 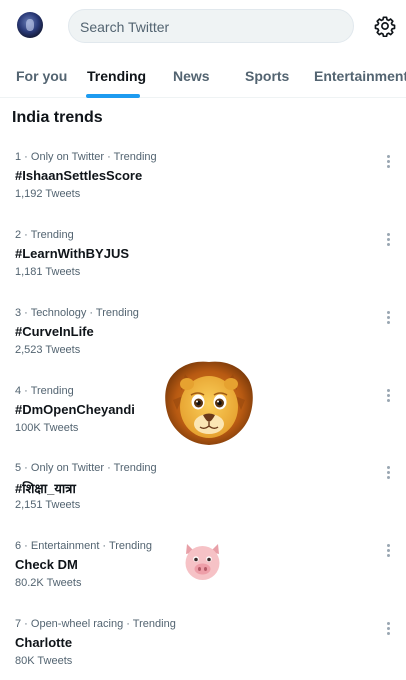 I want to click on tab-for-you: For you, so click(x=41, y=76).